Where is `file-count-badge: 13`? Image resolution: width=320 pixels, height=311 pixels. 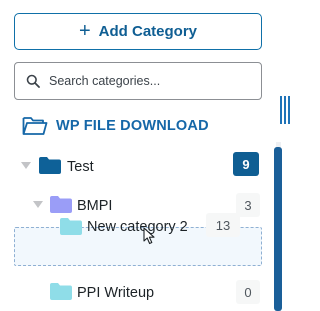
file-count-badge: 13 is located at coordinates (223, 225).